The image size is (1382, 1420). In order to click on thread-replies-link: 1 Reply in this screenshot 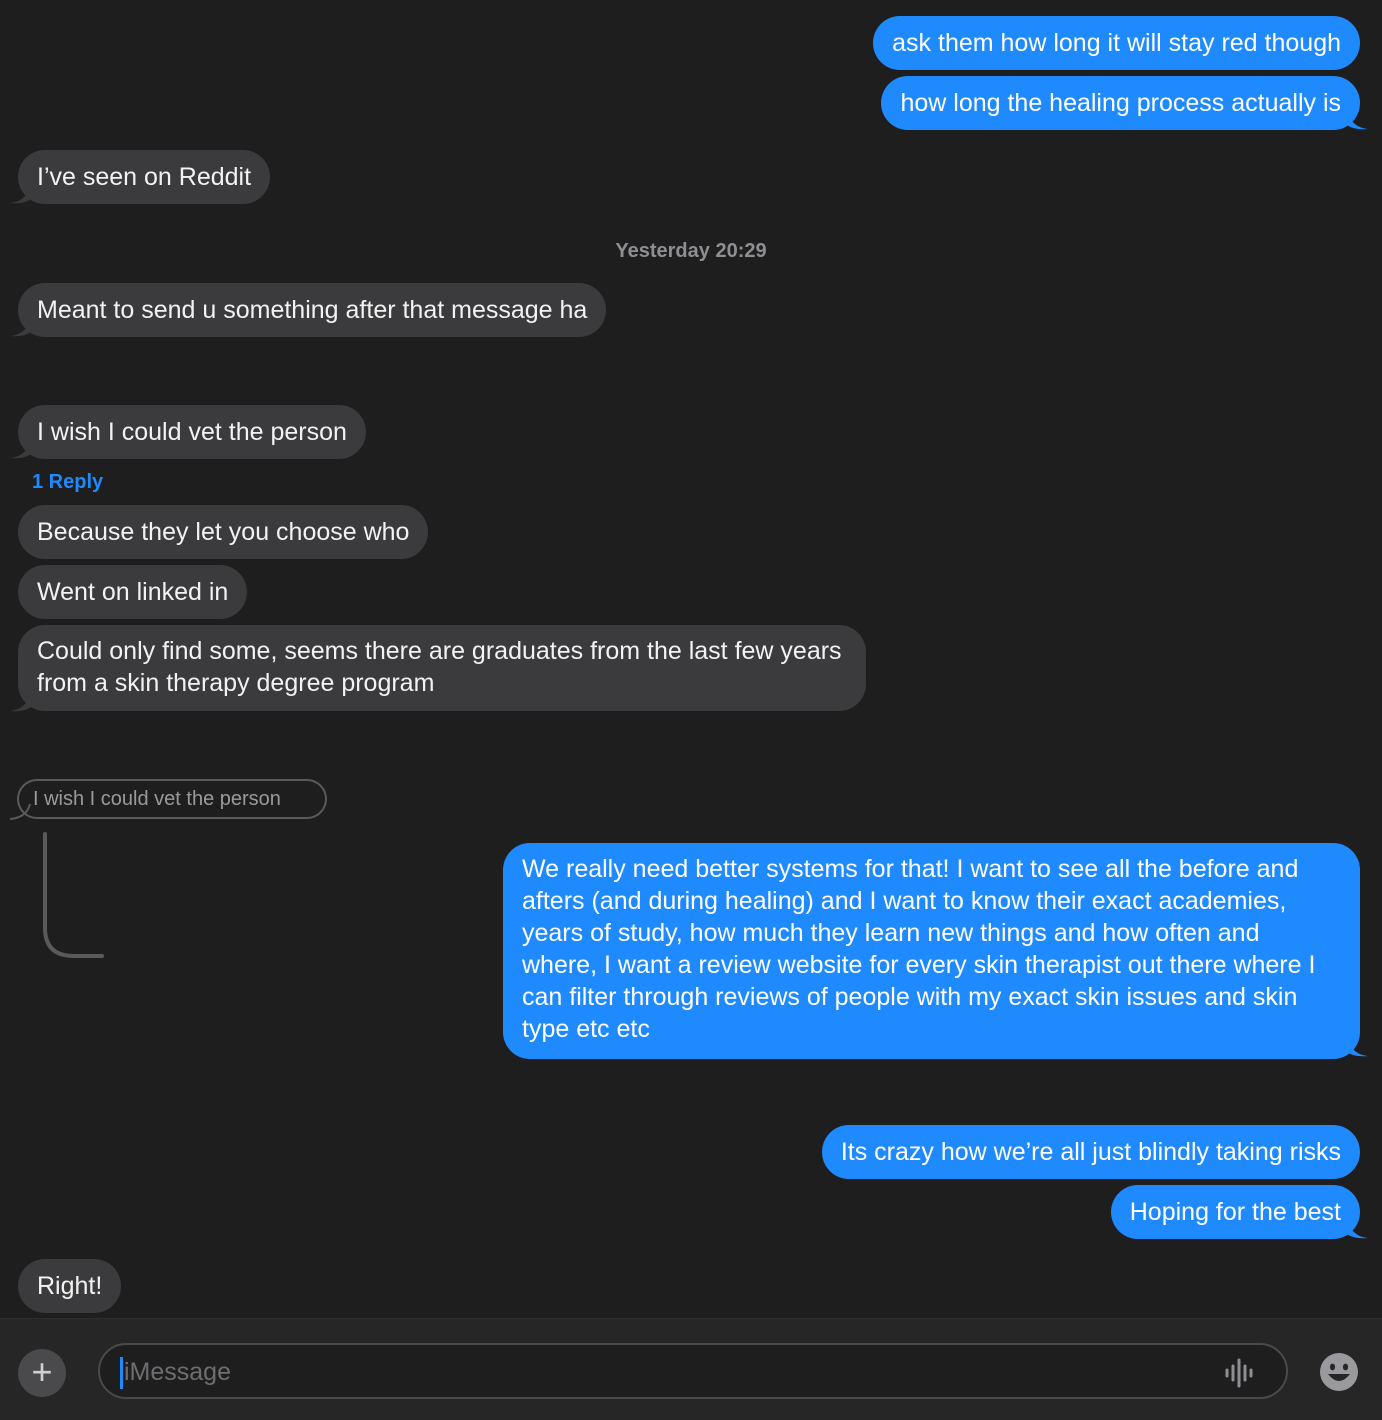, I will do `click(67, 482)`.